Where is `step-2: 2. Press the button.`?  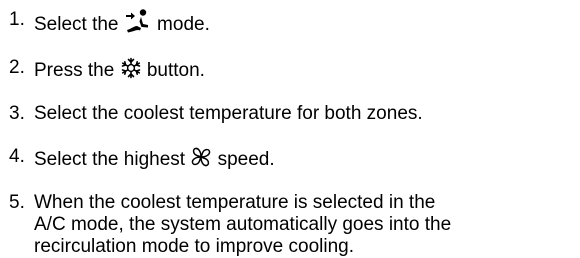
step-2: 2. Press the button. is located at coordinates (230, 69).